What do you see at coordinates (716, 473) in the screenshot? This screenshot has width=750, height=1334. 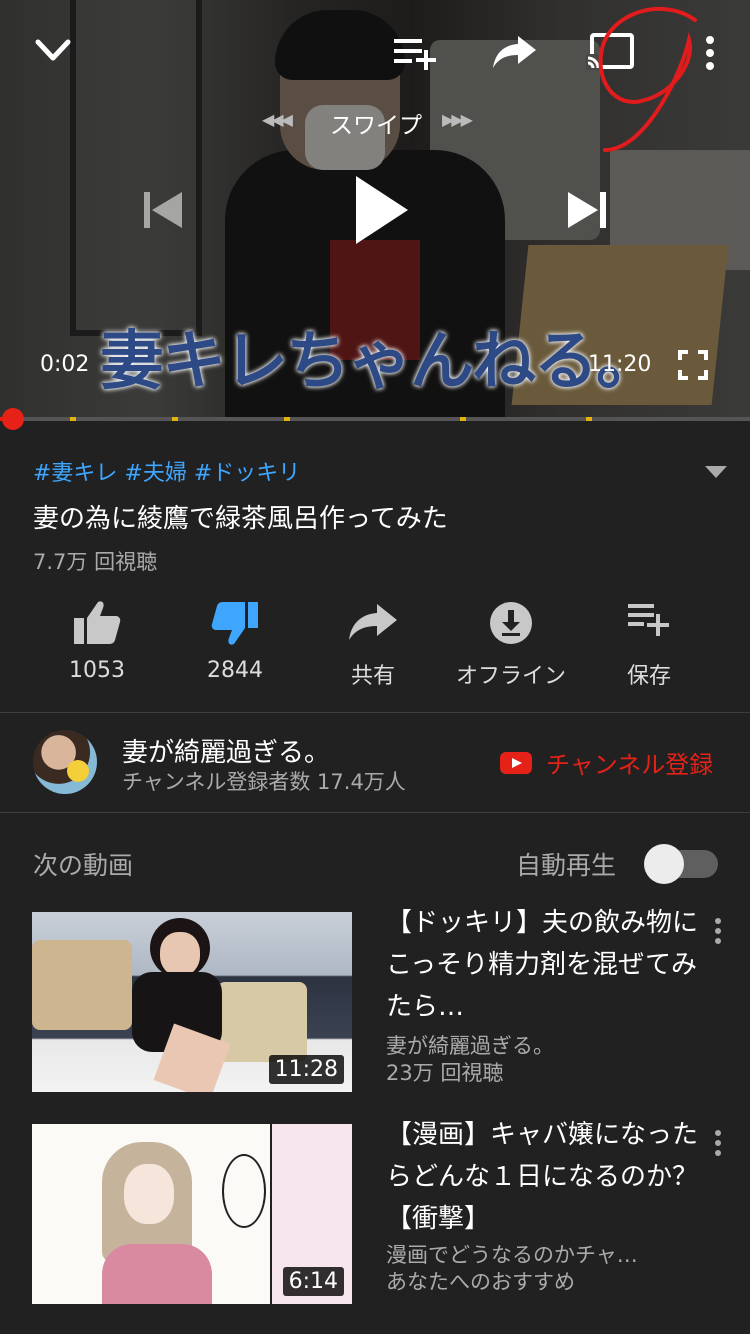 I see `expand-description-icon` at bounding box center [716, 473].